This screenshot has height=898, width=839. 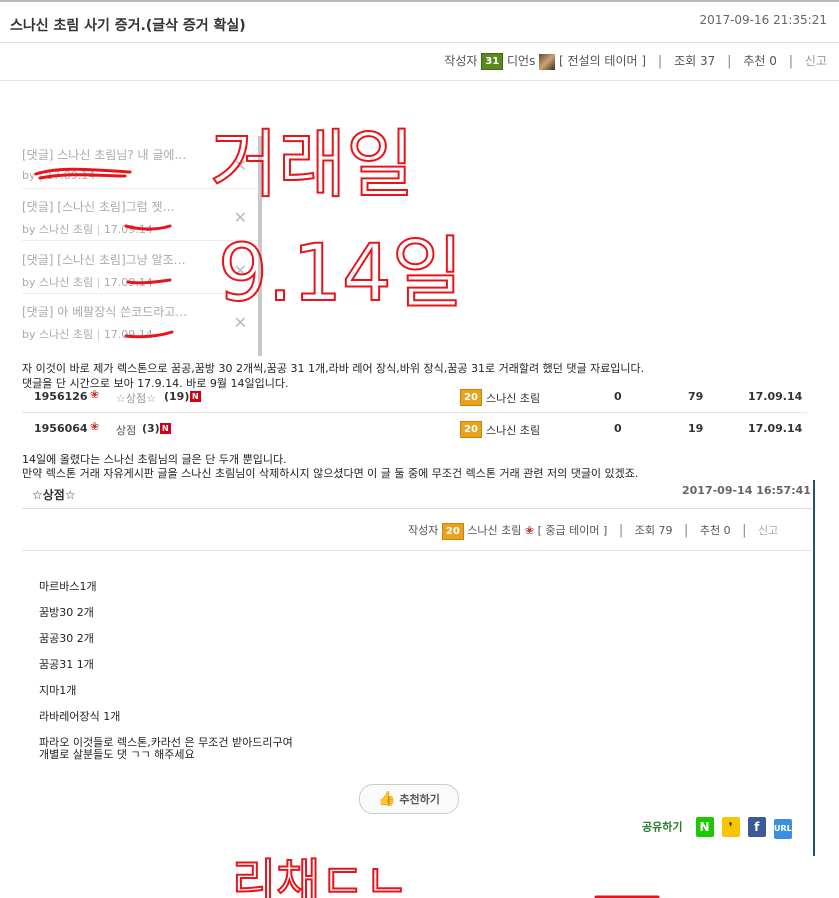 I want to click on handwriting-bottom: 리채ㄷㄴ, so click(x=320, y=876).